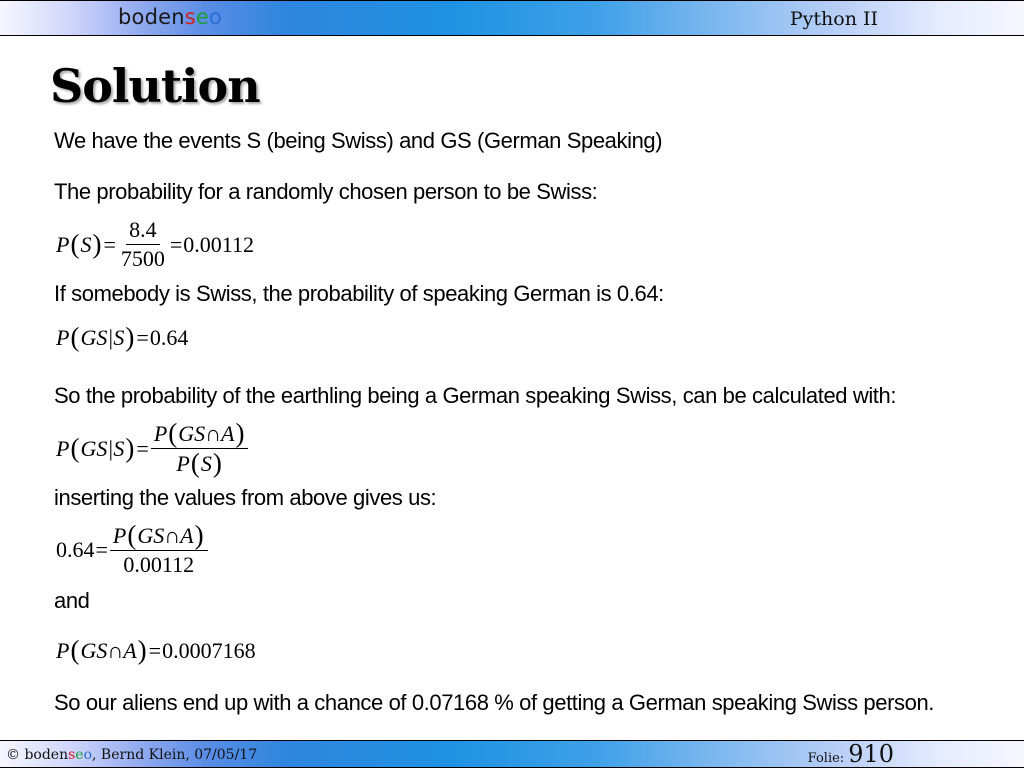  What do you see at coordinates (199, 463) in the screenshot?
I see `fraction-denominator: P(S)` at bounding box center [199, 463].